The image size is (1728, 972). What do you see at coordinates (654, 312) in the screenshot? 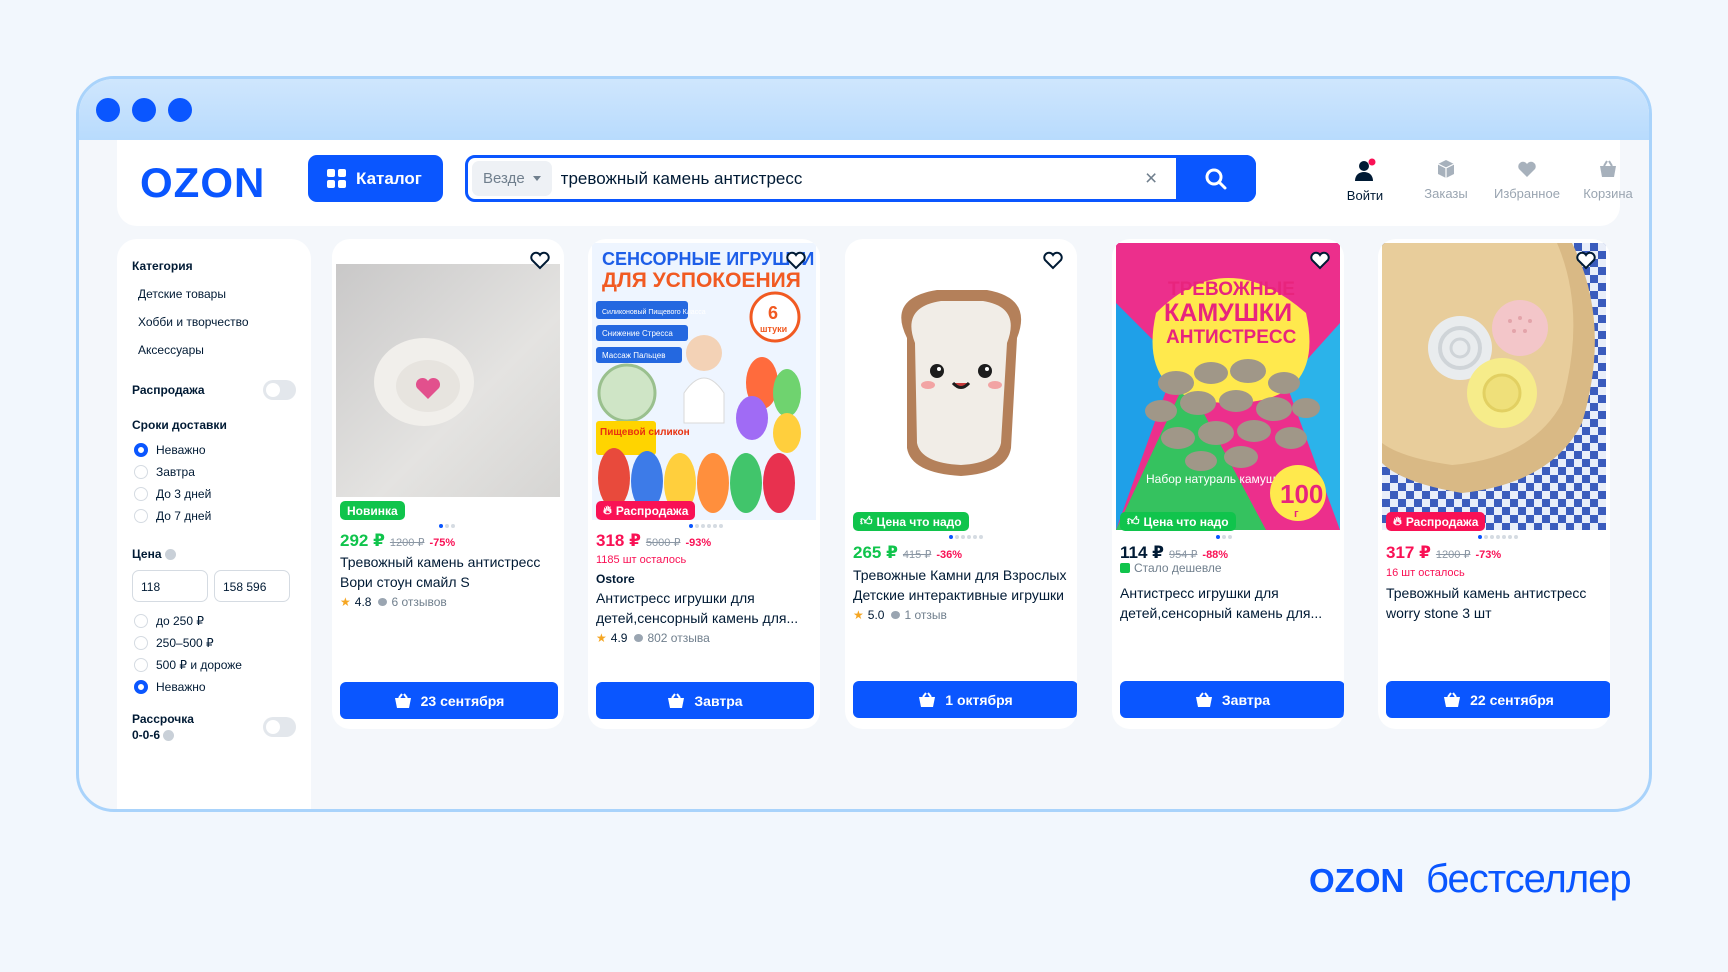
I see `image-pill: Силиконовый Пищевого Класса` at bounding box center [654, 312].